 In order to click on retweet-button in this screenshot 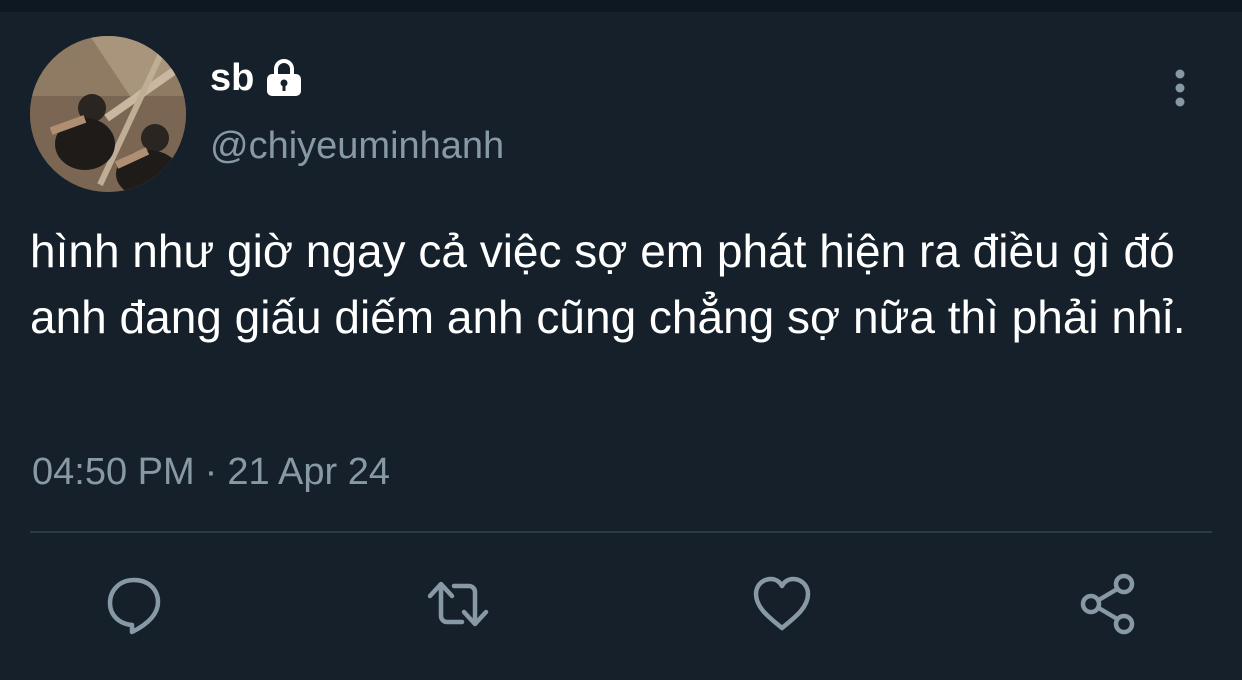, I will do `click(458, 604)`.